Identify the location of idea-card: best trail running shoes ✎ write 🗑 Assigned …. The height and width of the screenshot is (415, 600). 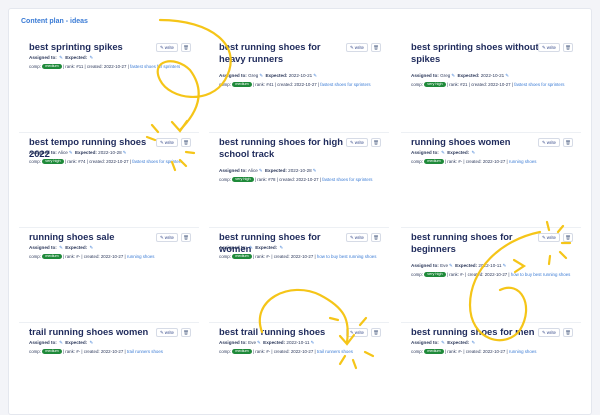
(299, 370).